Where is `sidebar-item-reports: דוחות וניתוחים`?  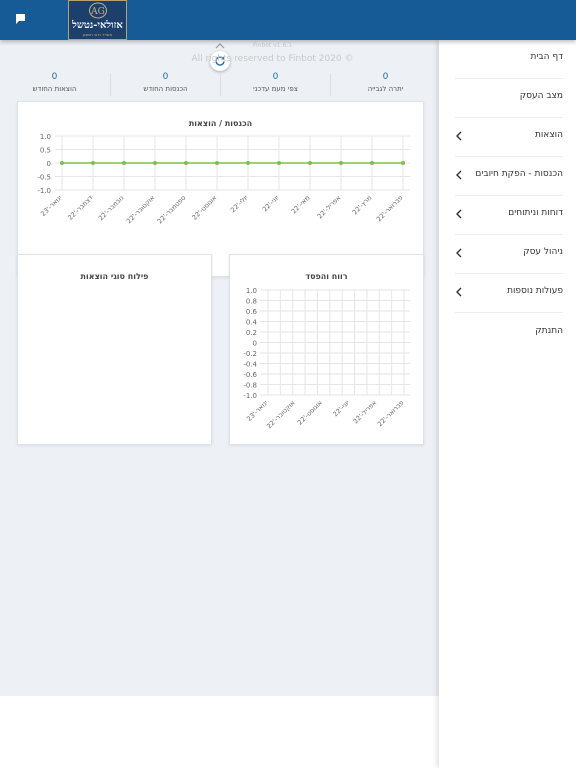 sidebar-item-reports: דוחות וניתוחים is located at coordinates (509, 215).